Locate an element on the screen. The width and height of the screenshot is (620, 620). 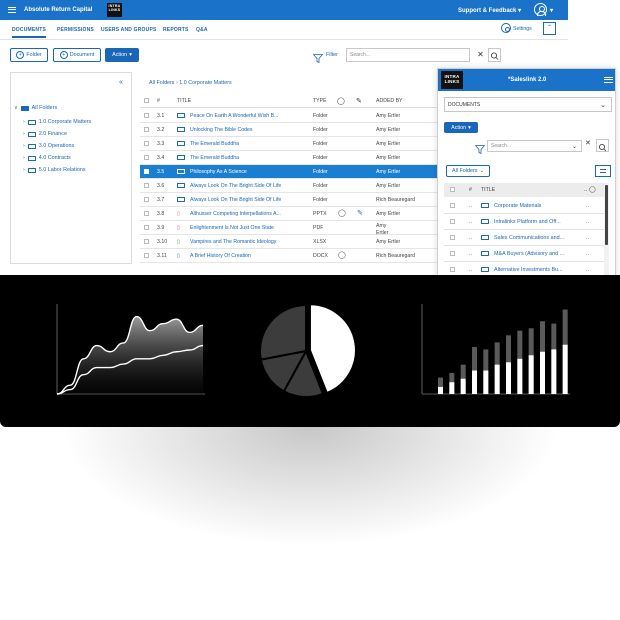
settings-link: Settings is located at coordinates (522, 29).